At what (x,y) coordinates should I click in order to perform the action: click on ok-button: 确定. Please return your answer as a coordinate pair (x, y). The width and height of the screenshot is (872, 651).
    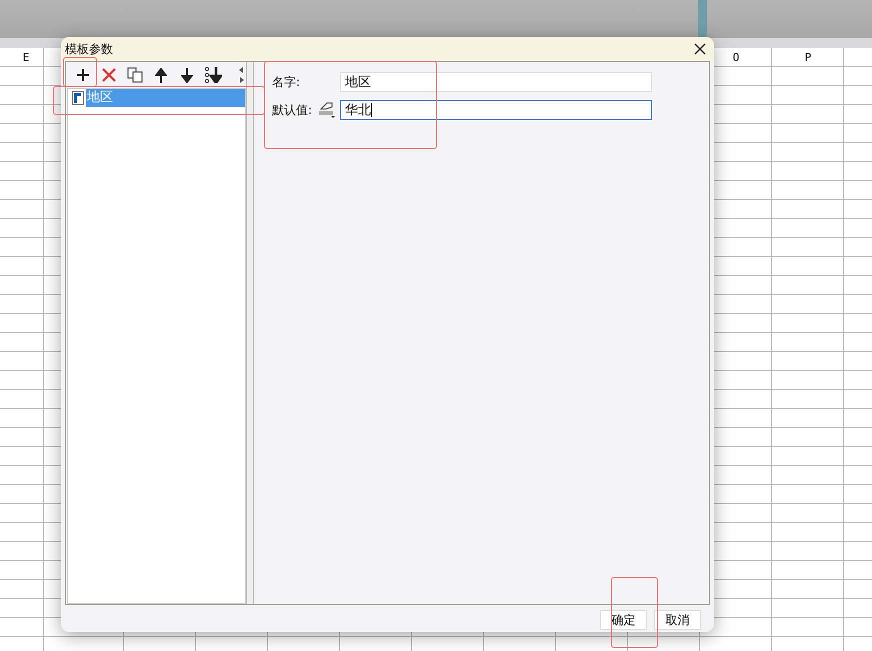
    Looking at the image, I should click on (623, 620).